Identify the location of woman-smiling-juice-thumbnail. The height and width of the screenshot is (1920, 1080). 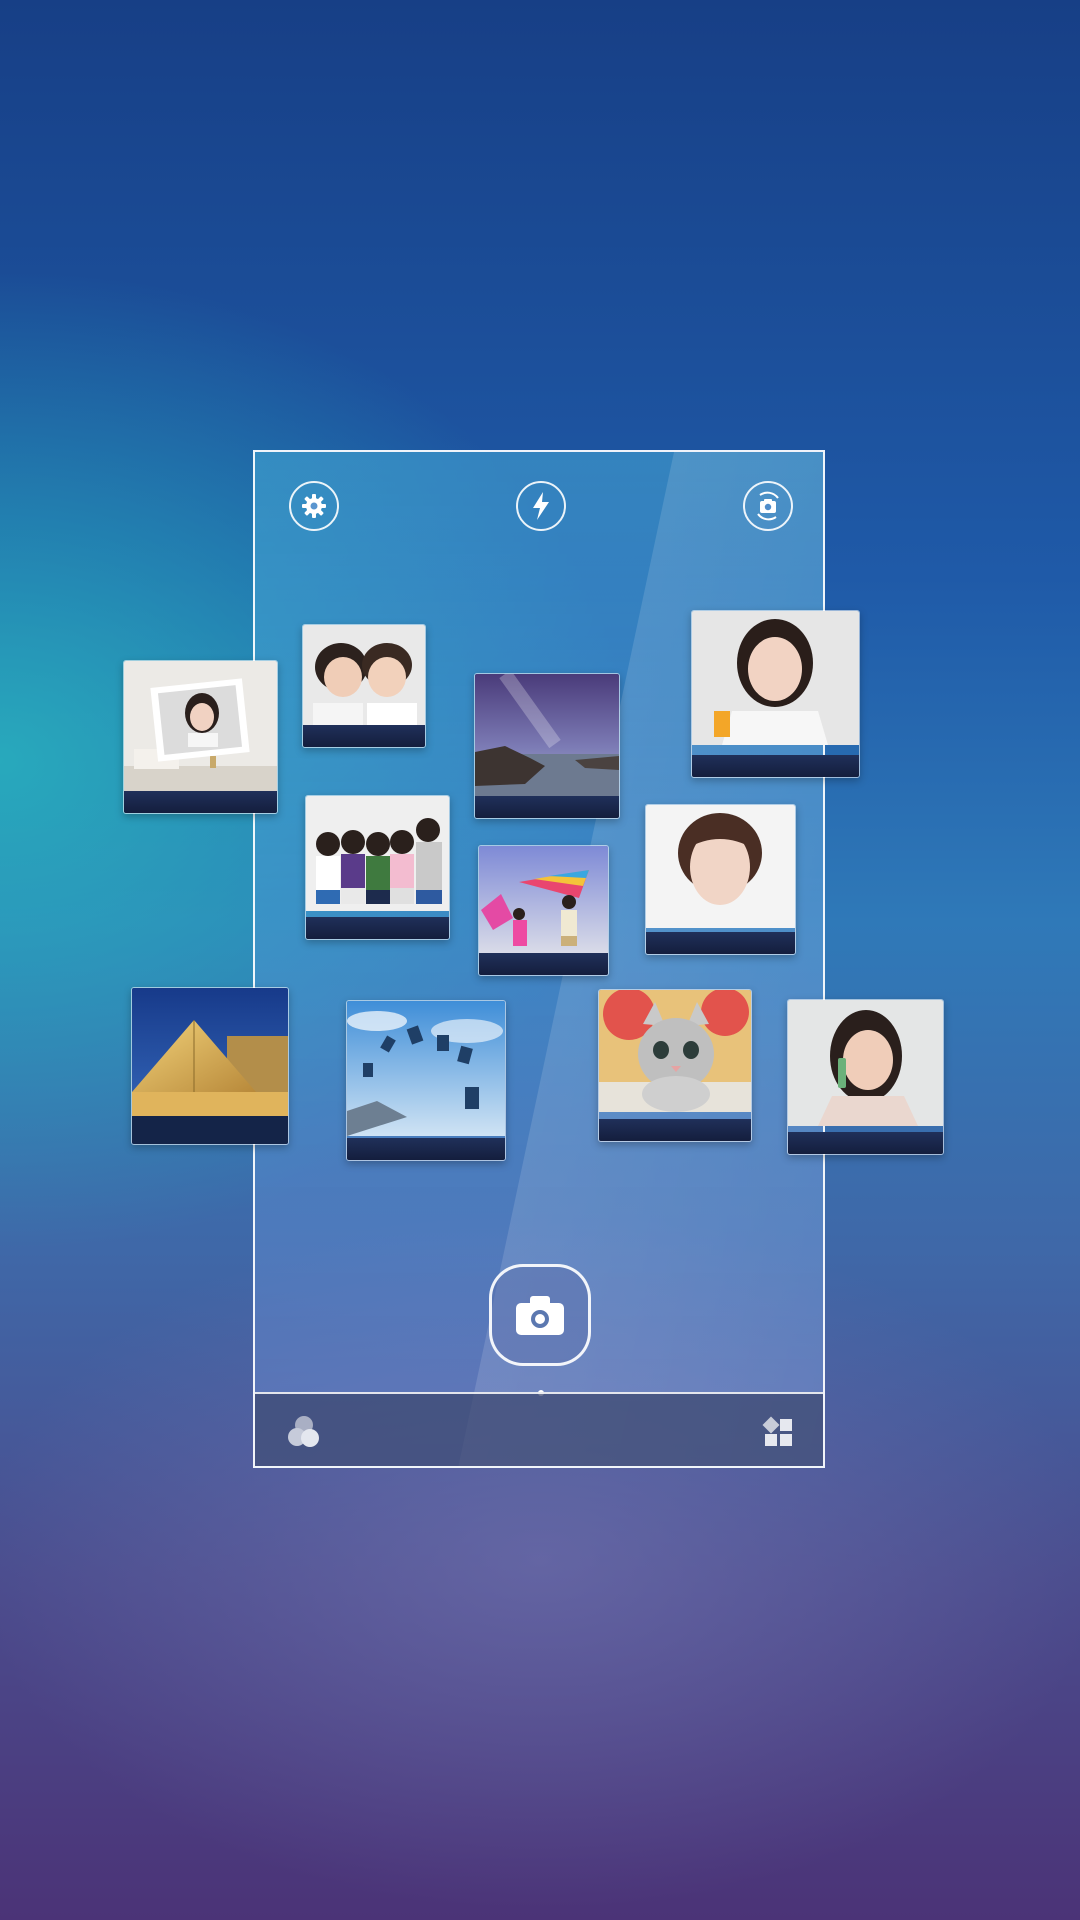
(775, 694).